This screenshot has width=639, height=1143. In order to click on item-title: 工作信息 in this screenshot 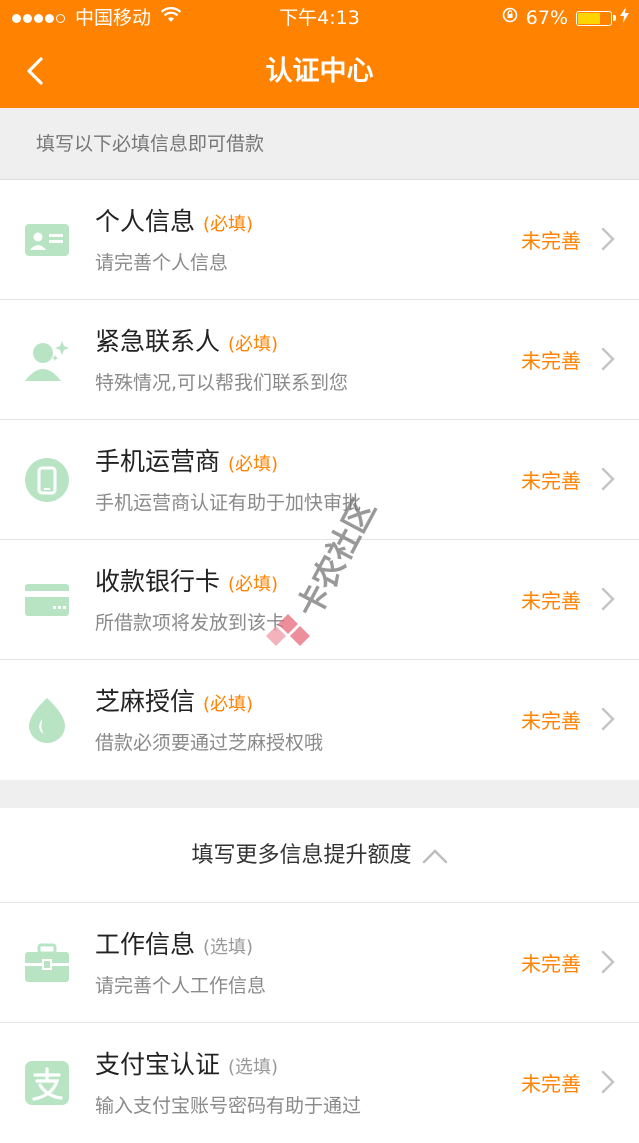, I will do `click(145, 944)`.